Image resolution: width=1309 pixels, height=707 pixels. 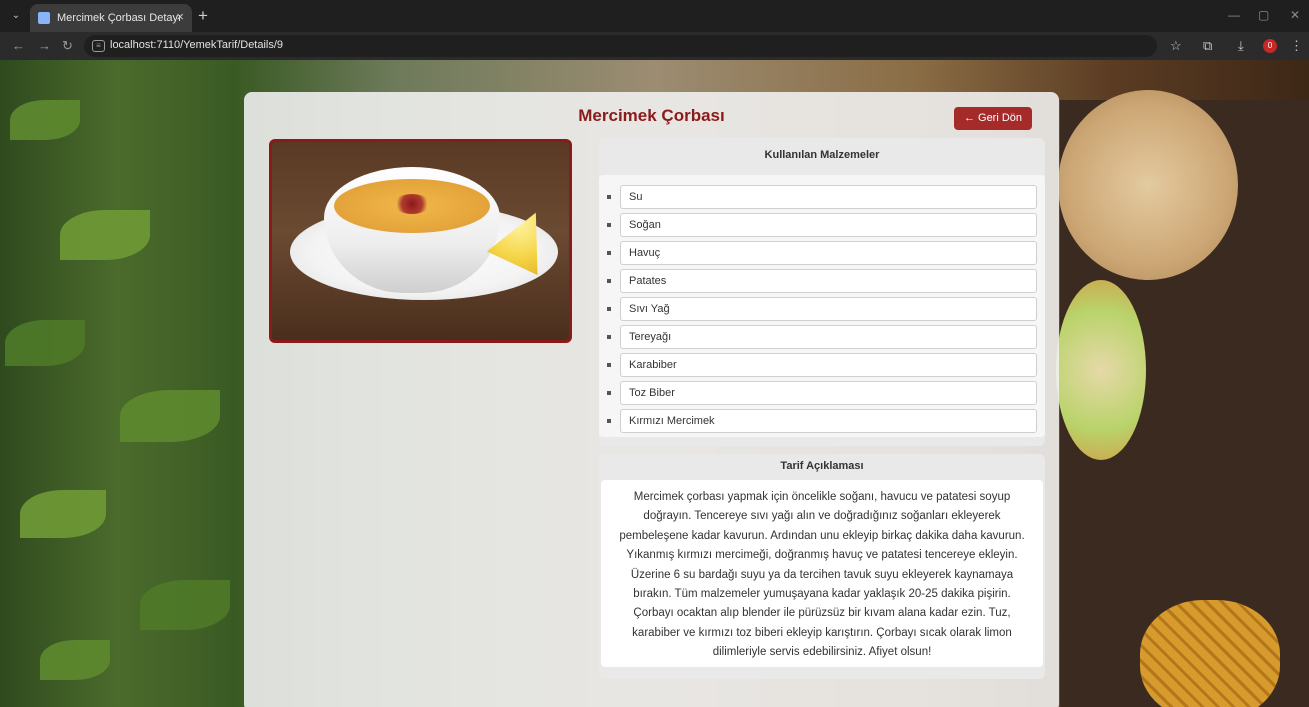 I want to click on close-window-icon: ✕, so click(x=1295, y=15).